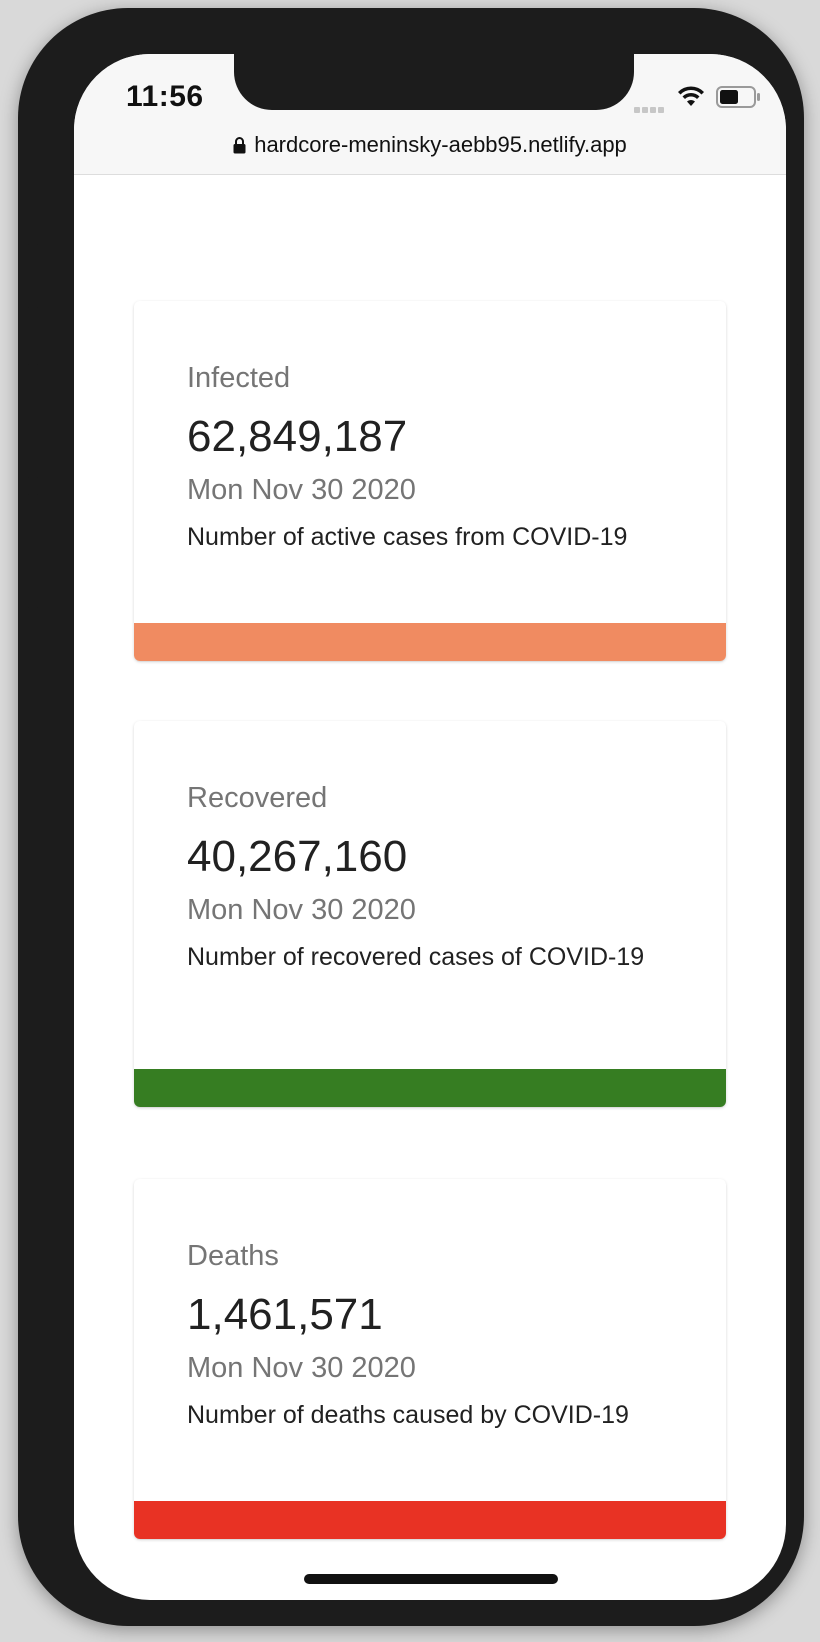  I want to click on card-title: Recovered, so click(257, 798).